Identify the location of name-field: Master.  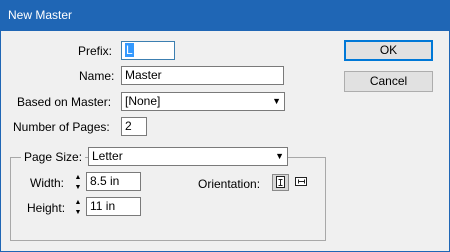
(202, 75).